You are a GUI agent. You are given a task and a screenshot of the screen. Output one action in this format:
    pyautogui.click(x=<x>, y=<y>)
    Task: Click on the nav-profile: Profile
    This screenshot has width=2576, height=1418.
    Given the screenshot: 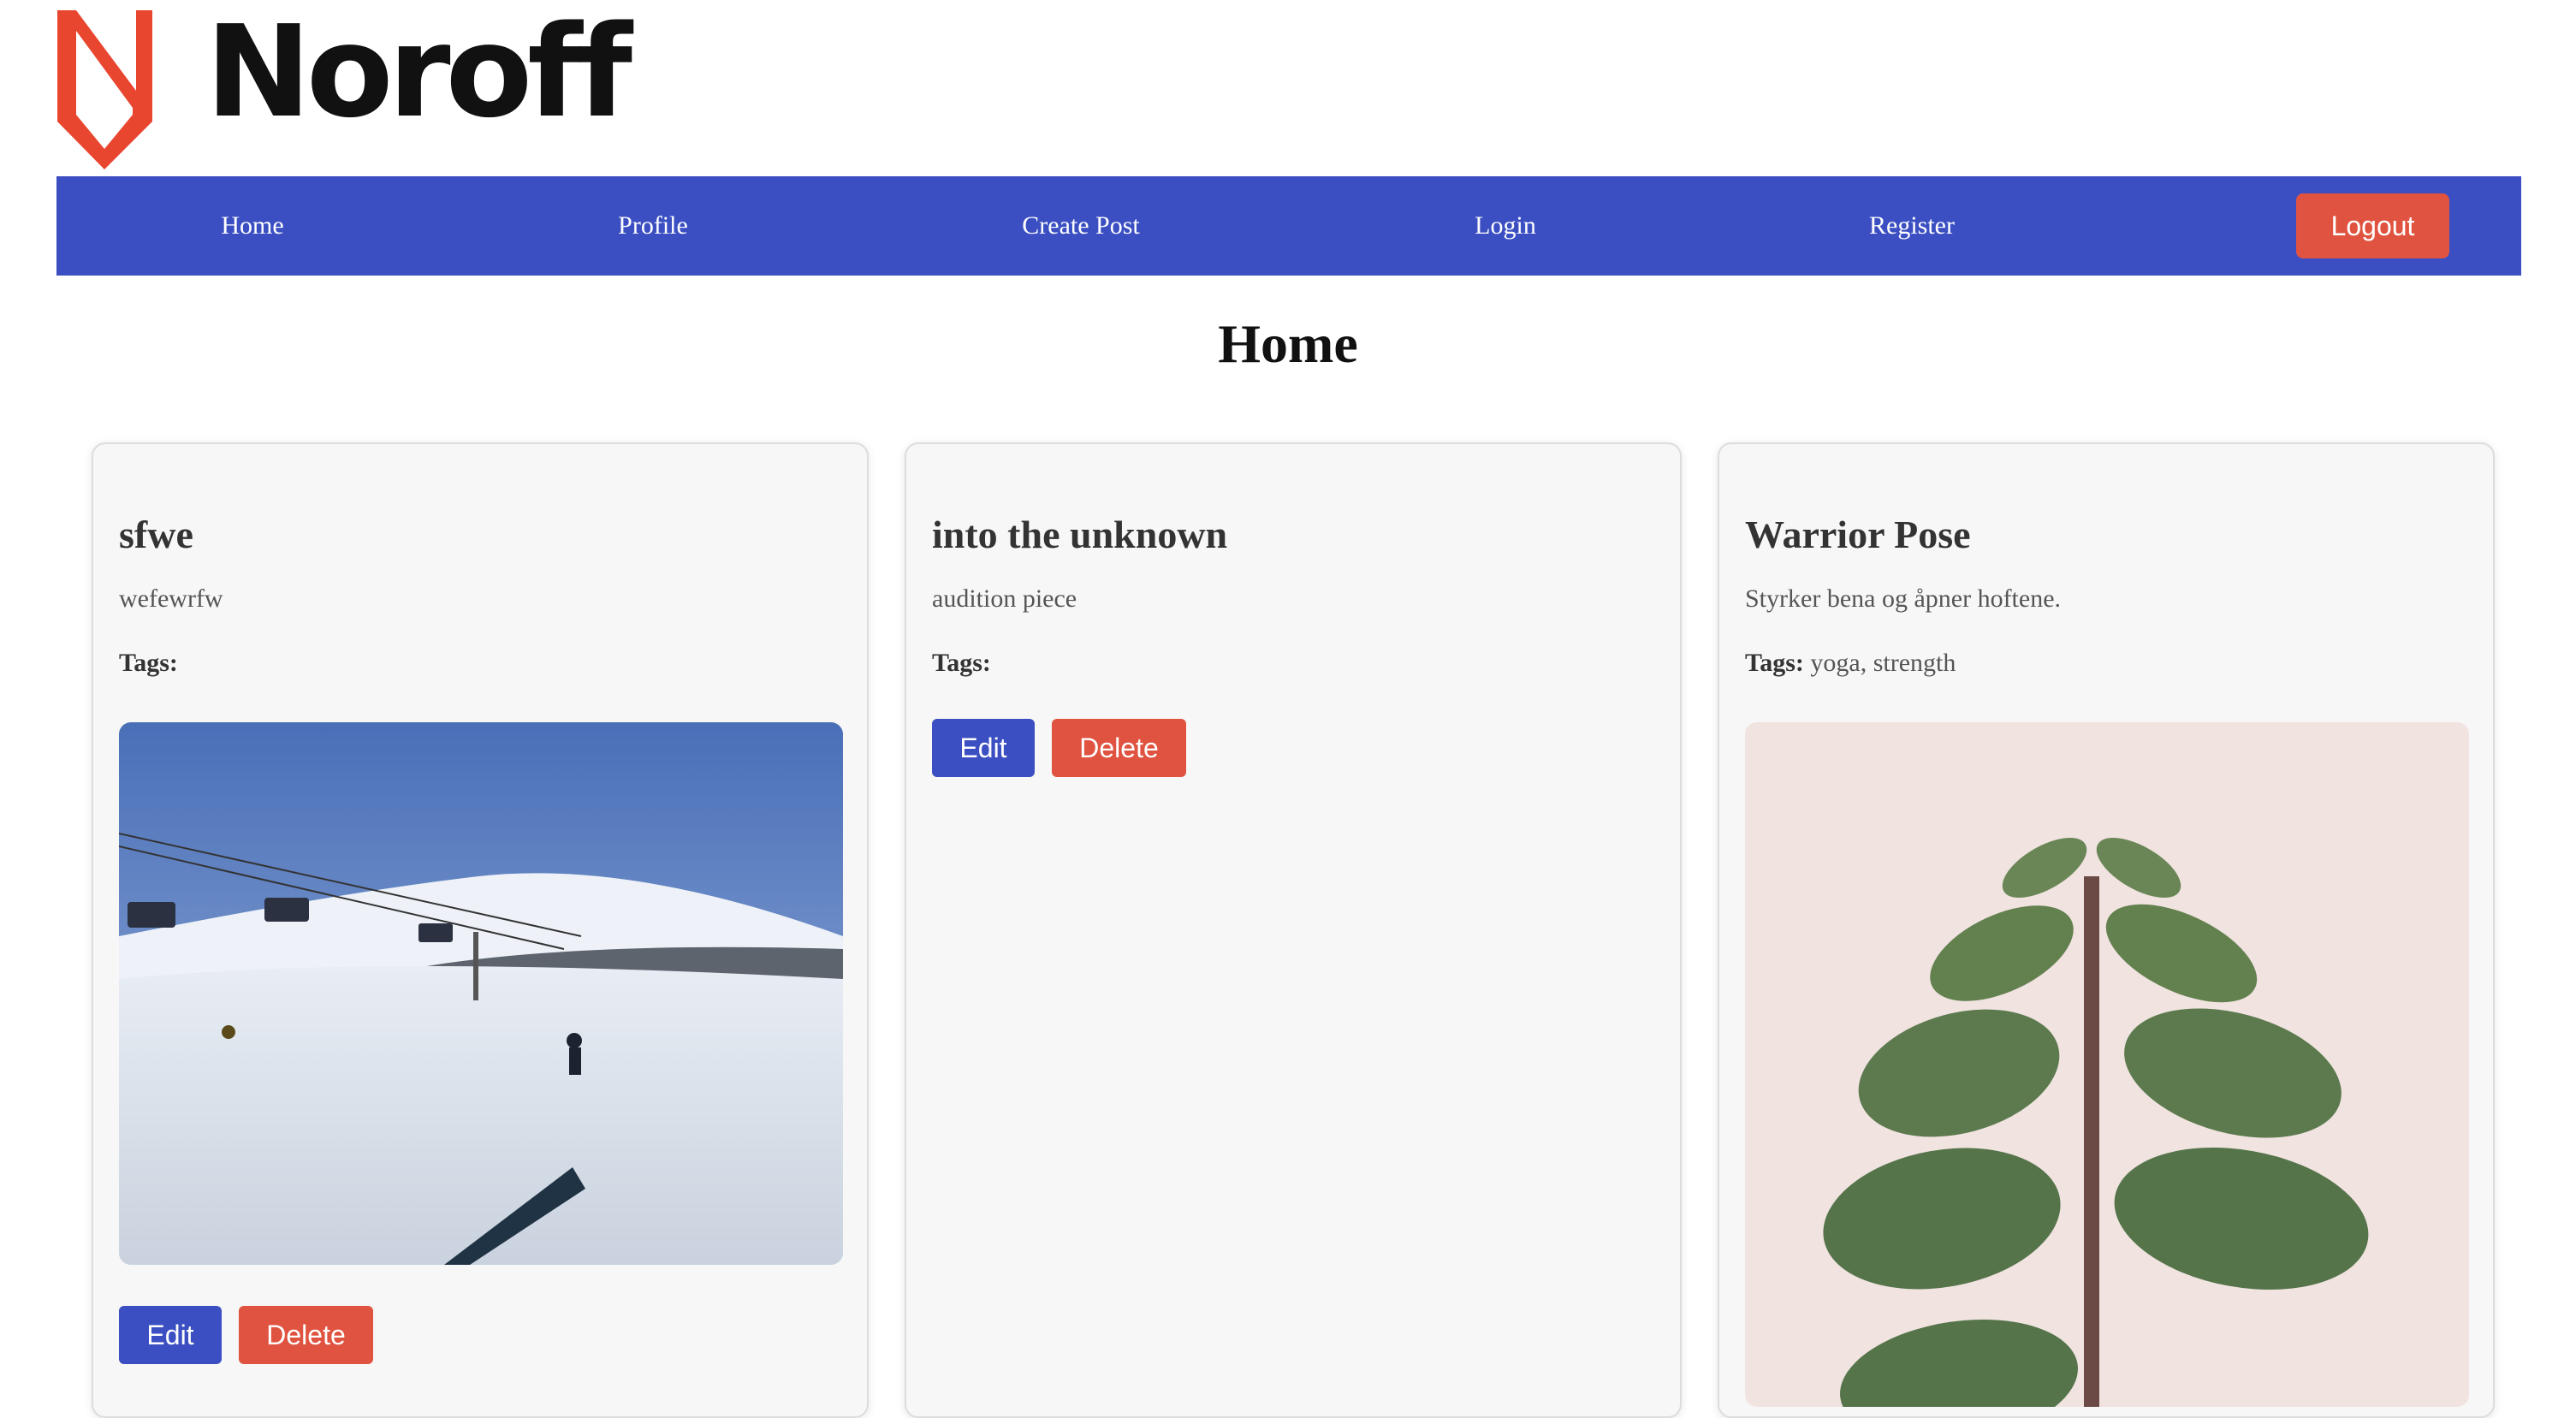 What is the action you would take?
    pyautogui.click(x=653, y=226)
    